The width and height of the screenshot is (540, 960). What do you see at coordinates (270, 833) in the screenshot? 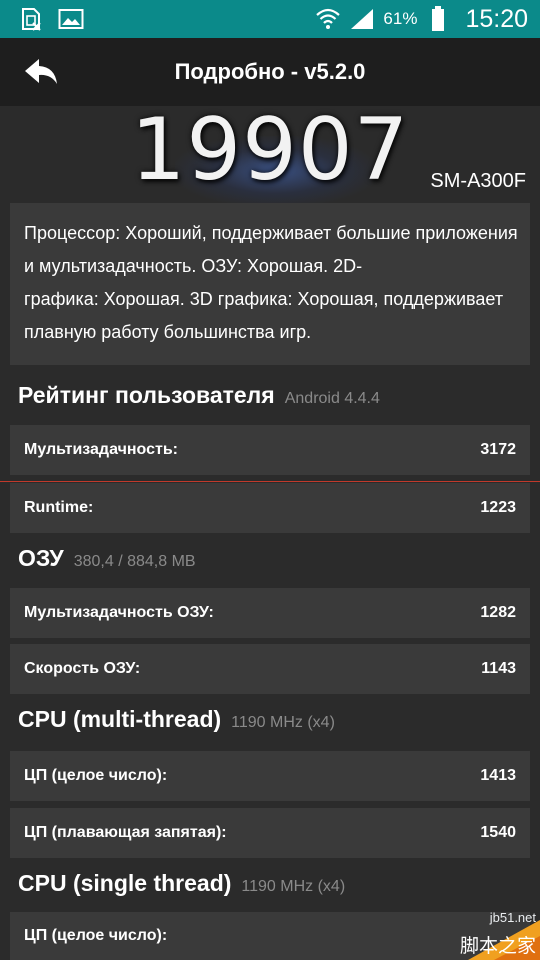
I see `result-row-cpu-float: ЦП (плавающая запятая): 1540` at bounding box center [270, 833].